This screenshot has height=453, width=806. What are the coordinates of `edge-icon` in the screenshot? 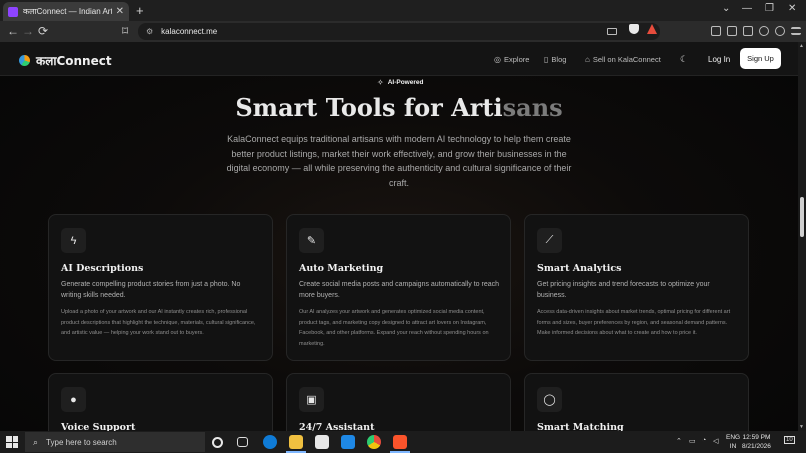 It's located at (270, 442).